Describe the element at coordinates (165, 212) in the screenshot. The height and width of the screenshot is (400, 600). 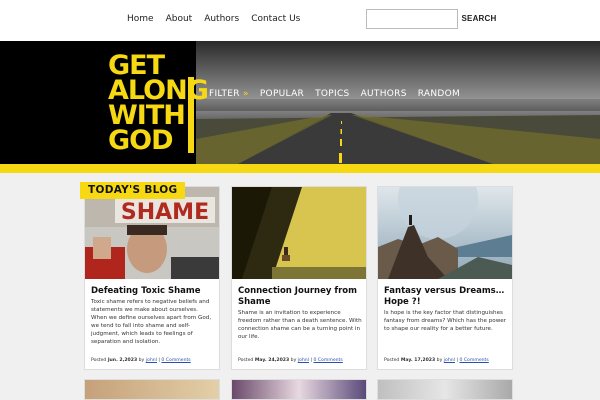
I see `shame-image-text: SHAME` at that location.